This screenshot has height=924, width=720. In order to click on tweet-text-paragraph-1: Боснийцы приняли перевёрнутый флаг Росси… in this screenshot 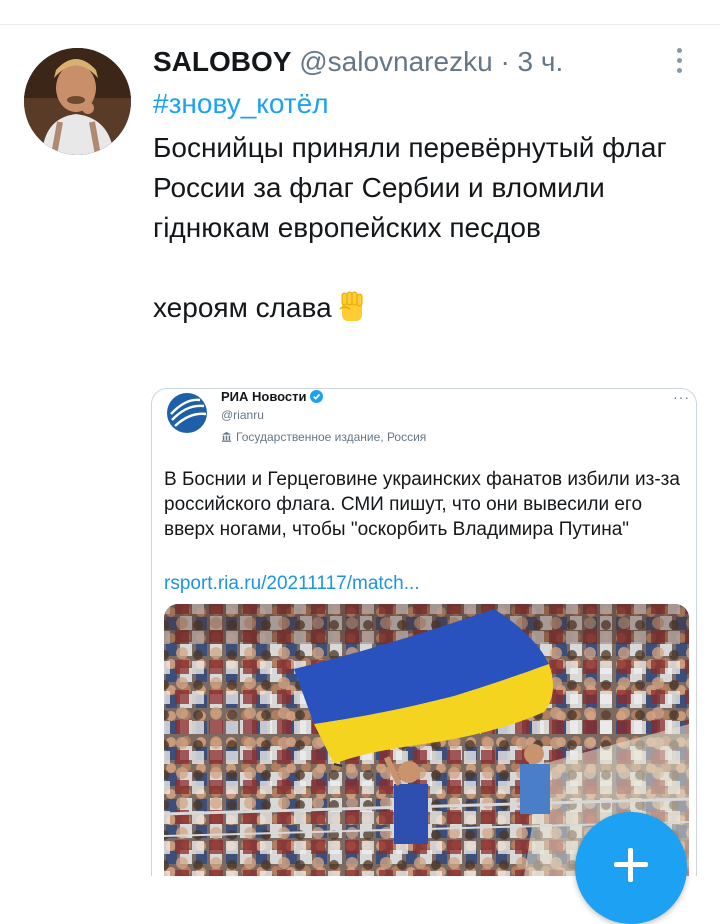, I will do `click(410, 187)`.